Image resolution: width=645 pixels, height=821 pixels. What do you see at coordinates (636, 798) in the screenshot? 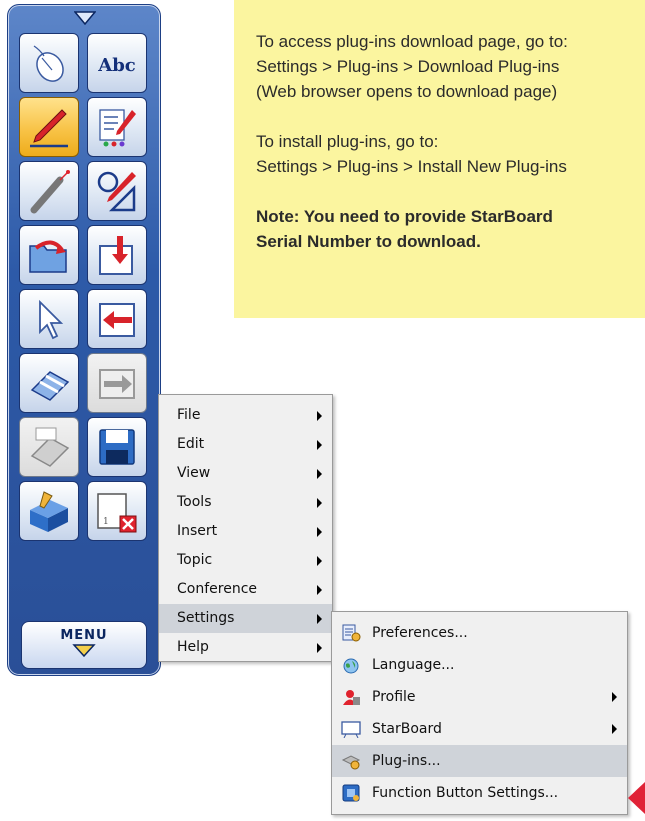
I see `red-pointer-arrow` at bounding box center [636, 798].